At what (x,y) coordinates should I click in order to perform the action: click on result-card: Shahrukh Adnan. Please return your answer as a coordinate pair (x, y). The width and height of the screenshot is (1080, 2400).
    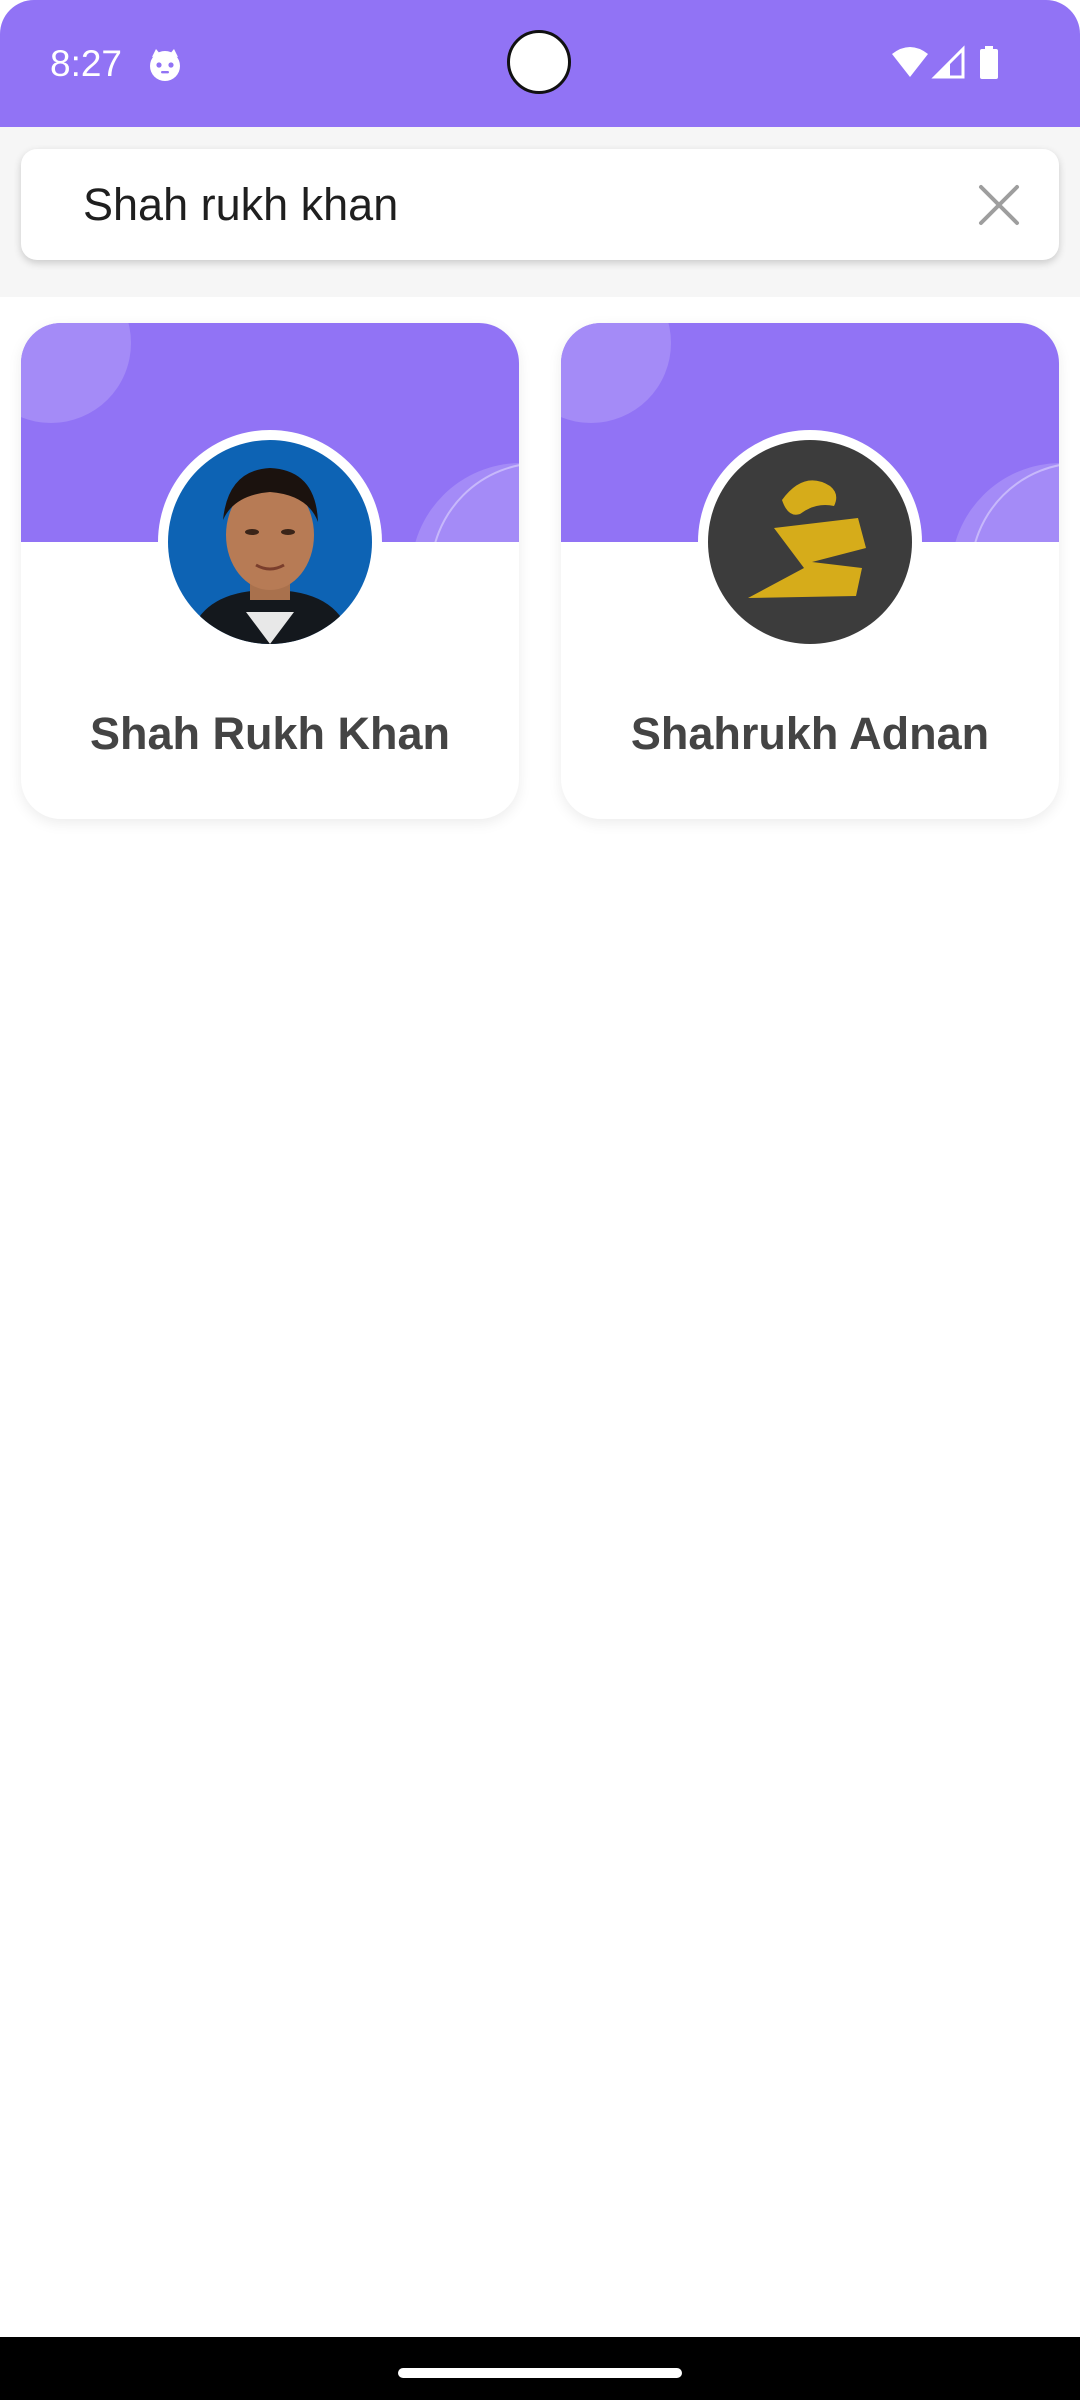
    Looking at the image, I should click on (810, 571).